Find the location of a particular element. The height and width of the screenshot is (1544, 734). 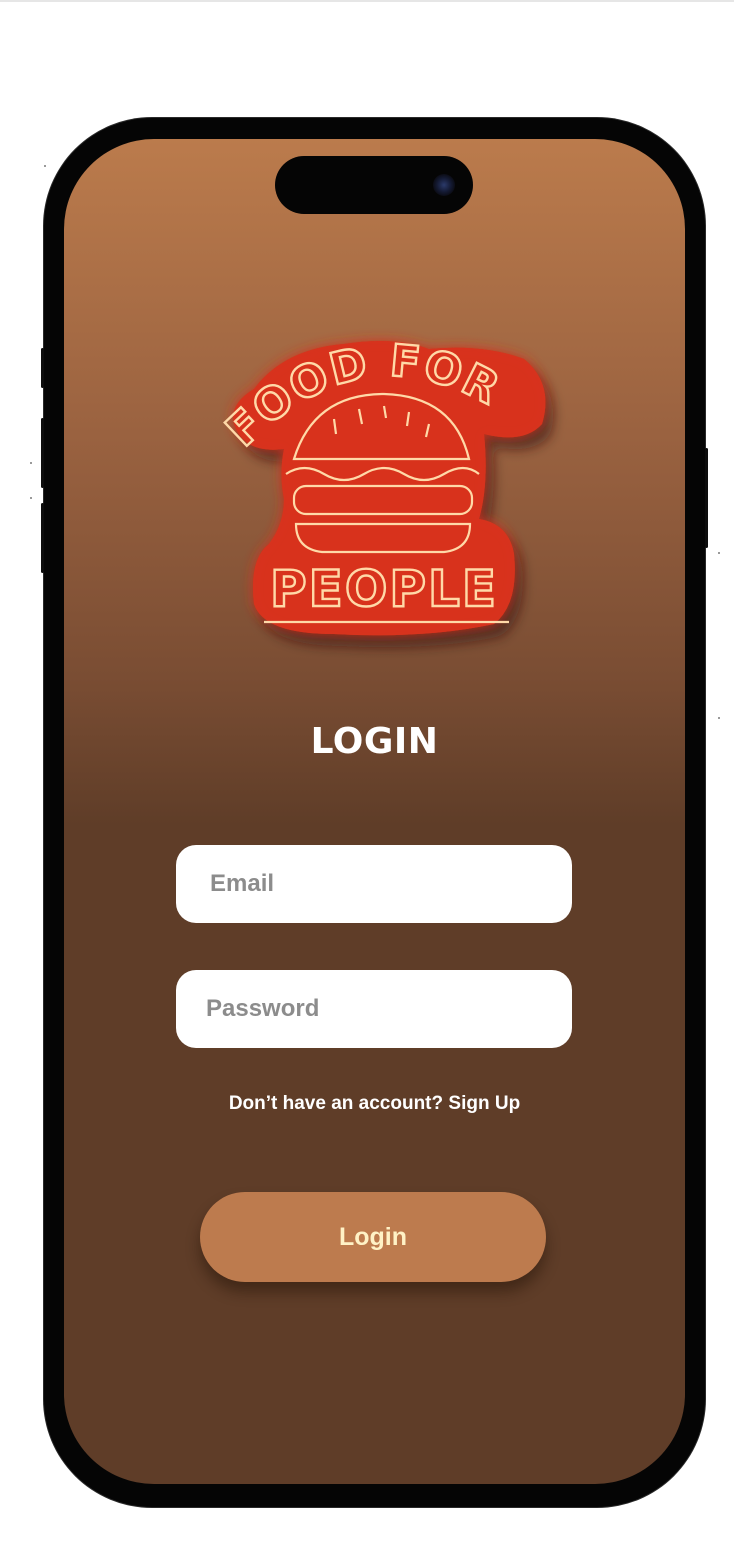

top-divider is located at coordinates (367, 1).